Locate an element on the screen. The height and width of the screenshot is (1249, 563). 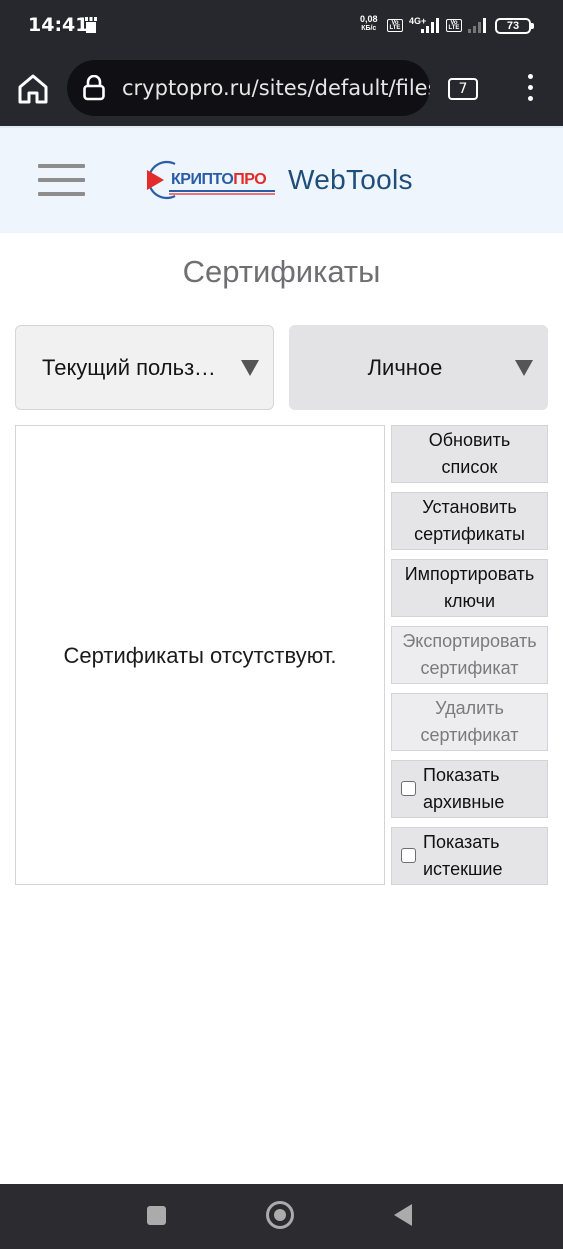
store-select: Текущий пользователь is located at coordinates (144, 367).